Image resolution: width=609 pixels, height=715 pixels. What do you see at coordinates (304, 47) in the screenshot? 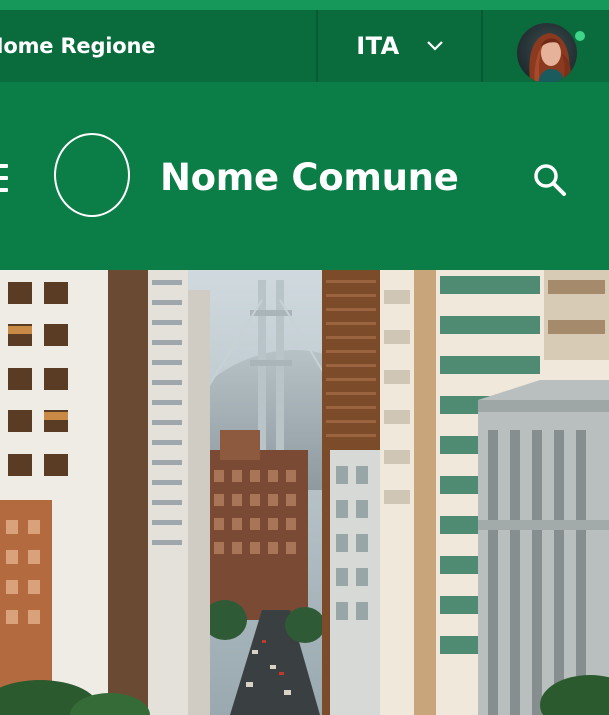
I see `slim-header: Nome Regione ITA` at bounding box center [304, 47].